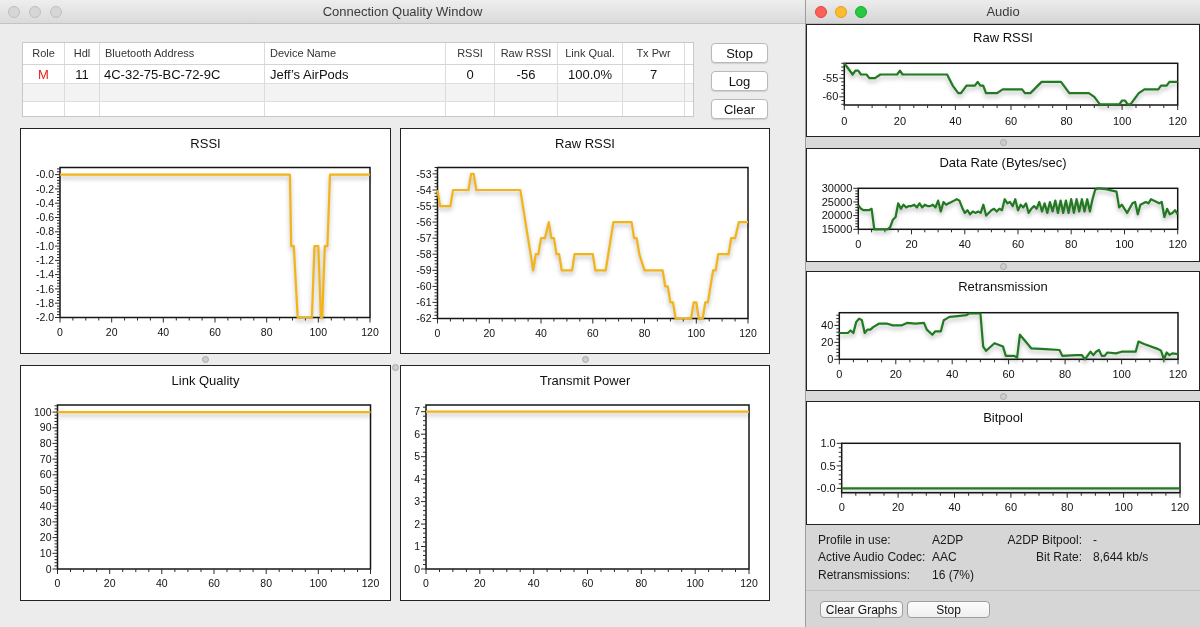 The height and width of the screenshot is (627, 1200). I want to click on chart-title: Data Rate (Bytes/sec), so click(1003, 163).